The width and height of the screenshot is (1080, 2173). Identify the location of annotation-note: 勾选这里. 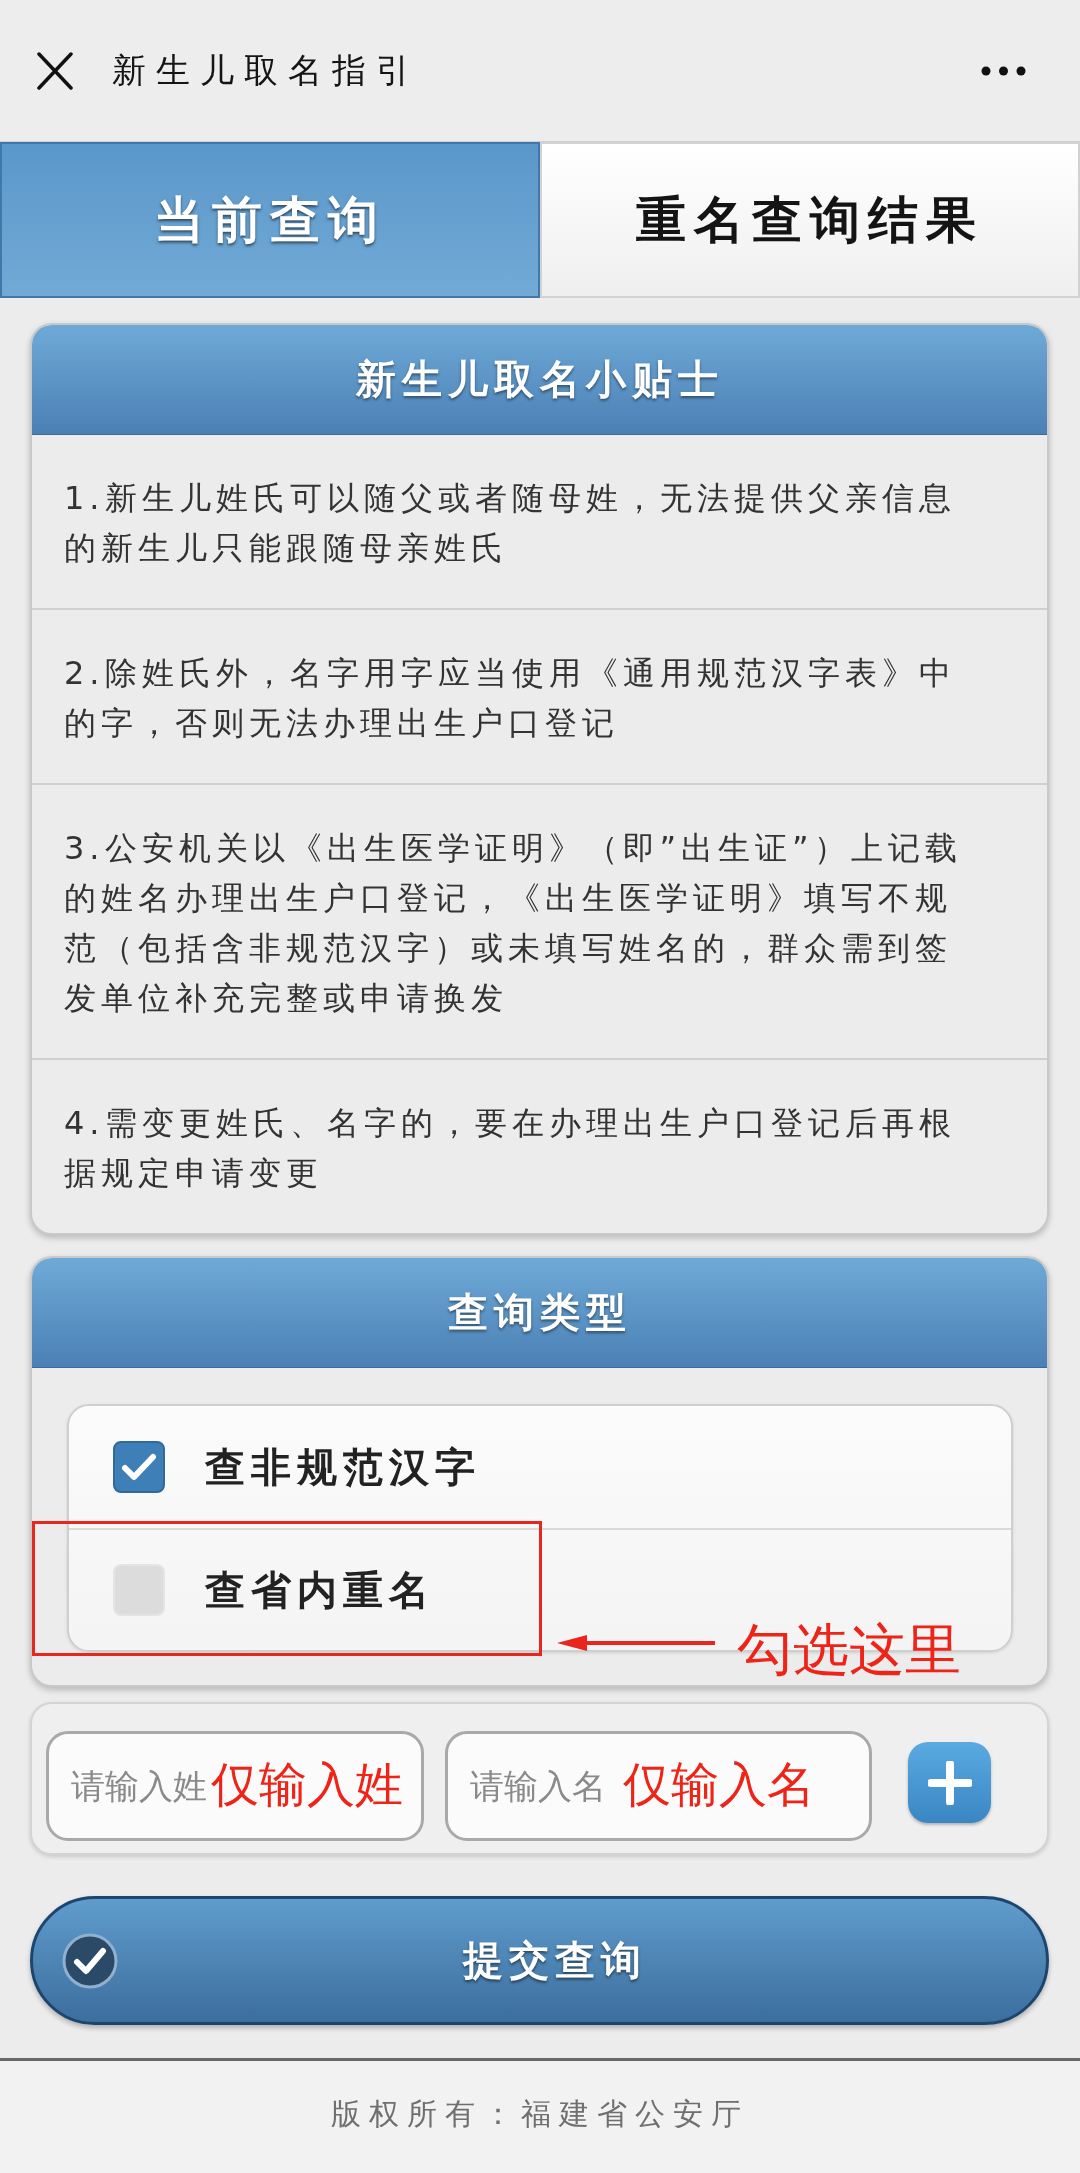
(849, 1650).